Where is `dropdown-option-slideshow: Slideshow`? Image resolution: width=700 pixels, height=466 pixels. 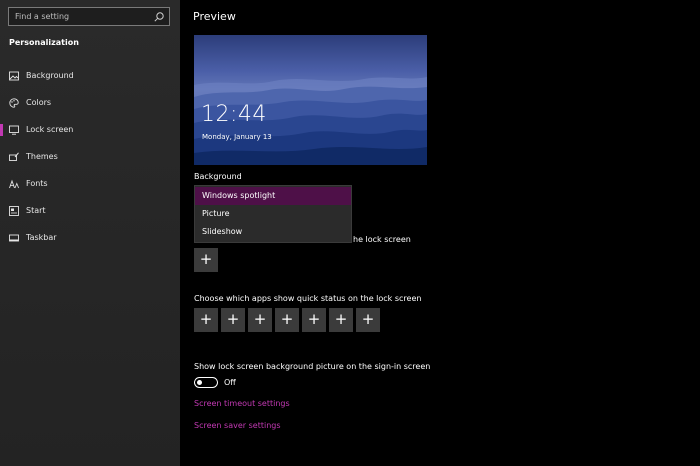
dropdown-option-slideshow: Slideshow is located at coordinates (273, 232).